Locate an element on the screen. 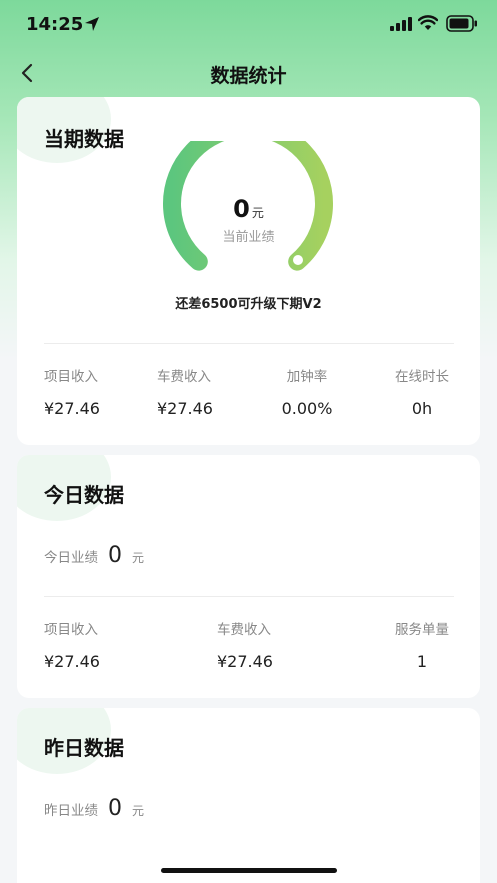 This screenshot has width=497, height=883. yesterday-title: 昨日数据 is located at coordinates (84, 748).